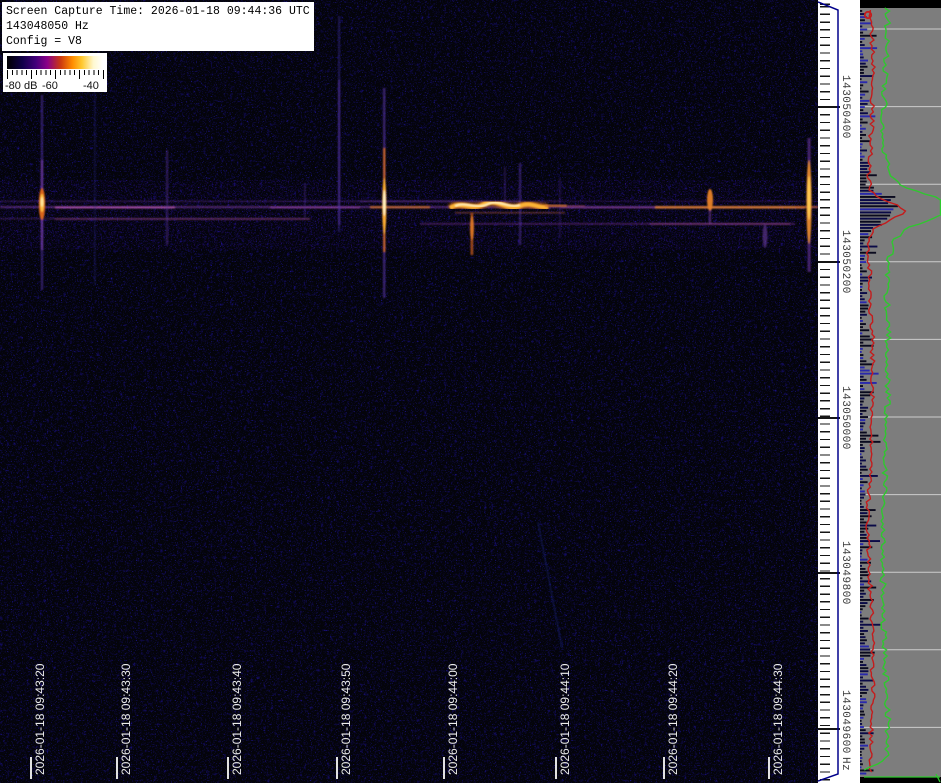 This screenshot has width=941, height=783. What do you see at coordinates (55, 62) in the screenshot?
I see `colorbar-gradient` at bounding box center [55, 62].